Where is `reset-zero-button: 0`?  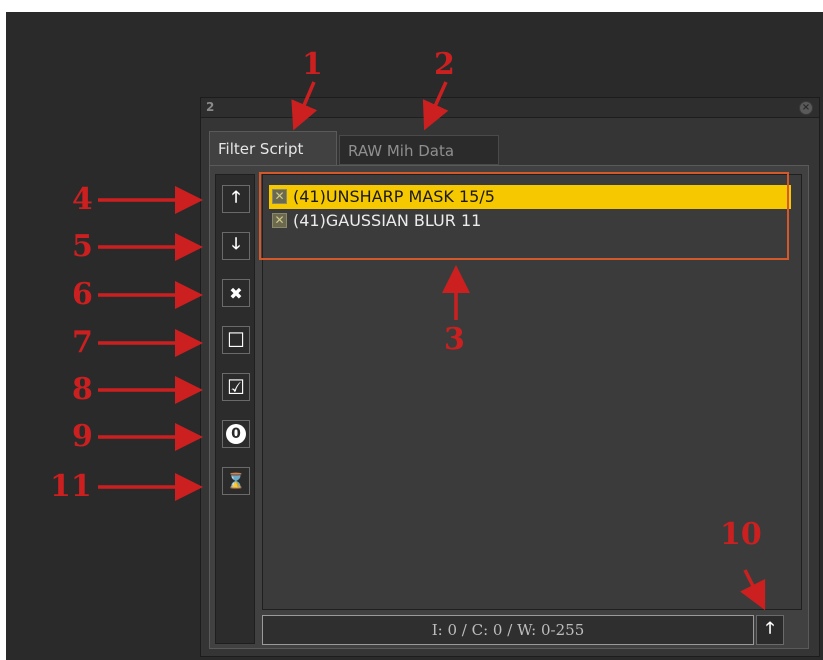 reset-zero-button: 0 is located at coordinates (236, 434).